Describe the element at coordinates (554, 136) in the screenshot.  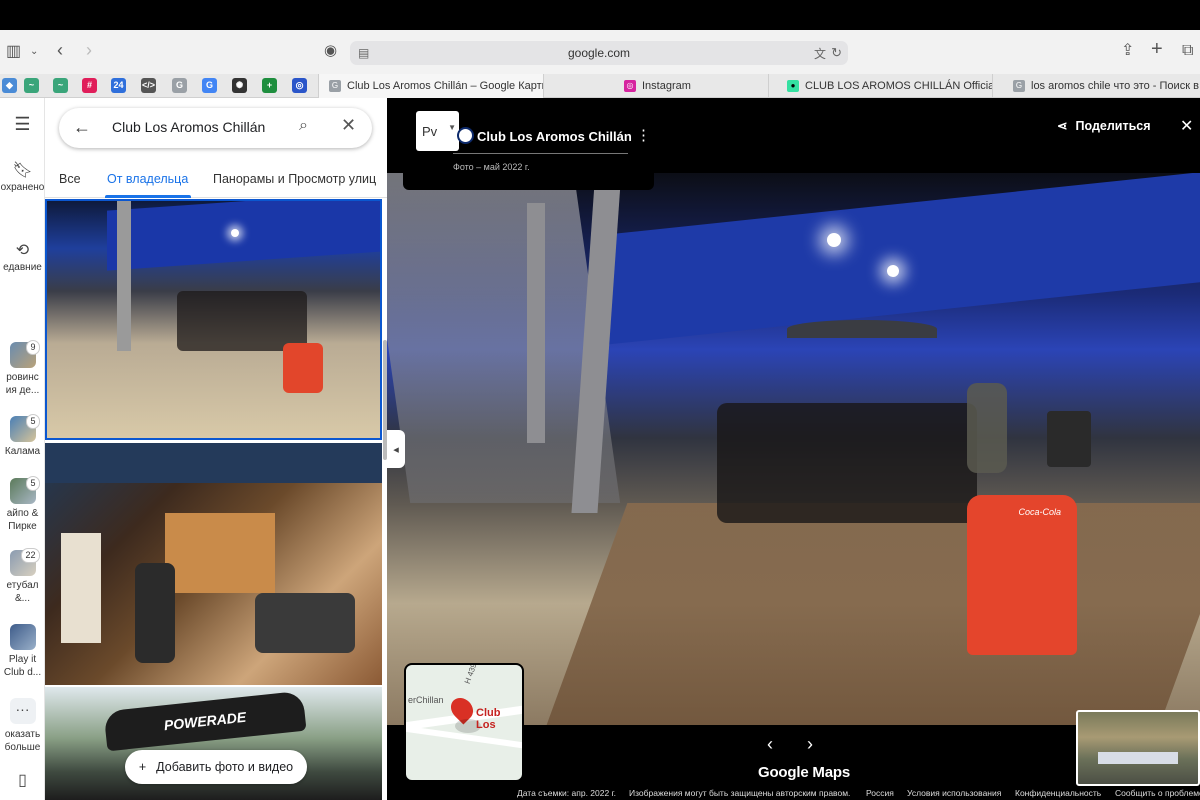
I see `place-title: Club Los Aromos Chillán` at that location.